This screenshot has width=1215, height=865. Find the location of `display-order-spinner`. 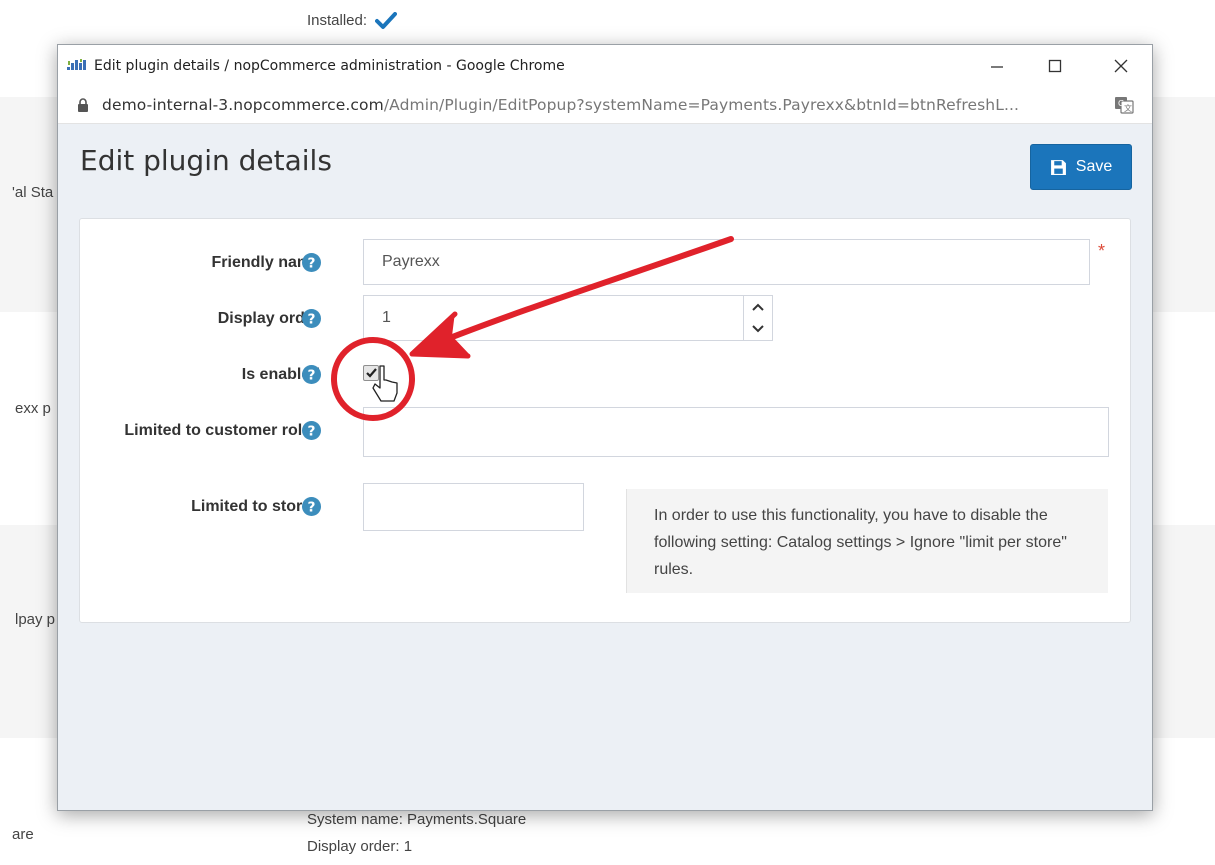

display-order-spinner is located at coordinates (758, 318).